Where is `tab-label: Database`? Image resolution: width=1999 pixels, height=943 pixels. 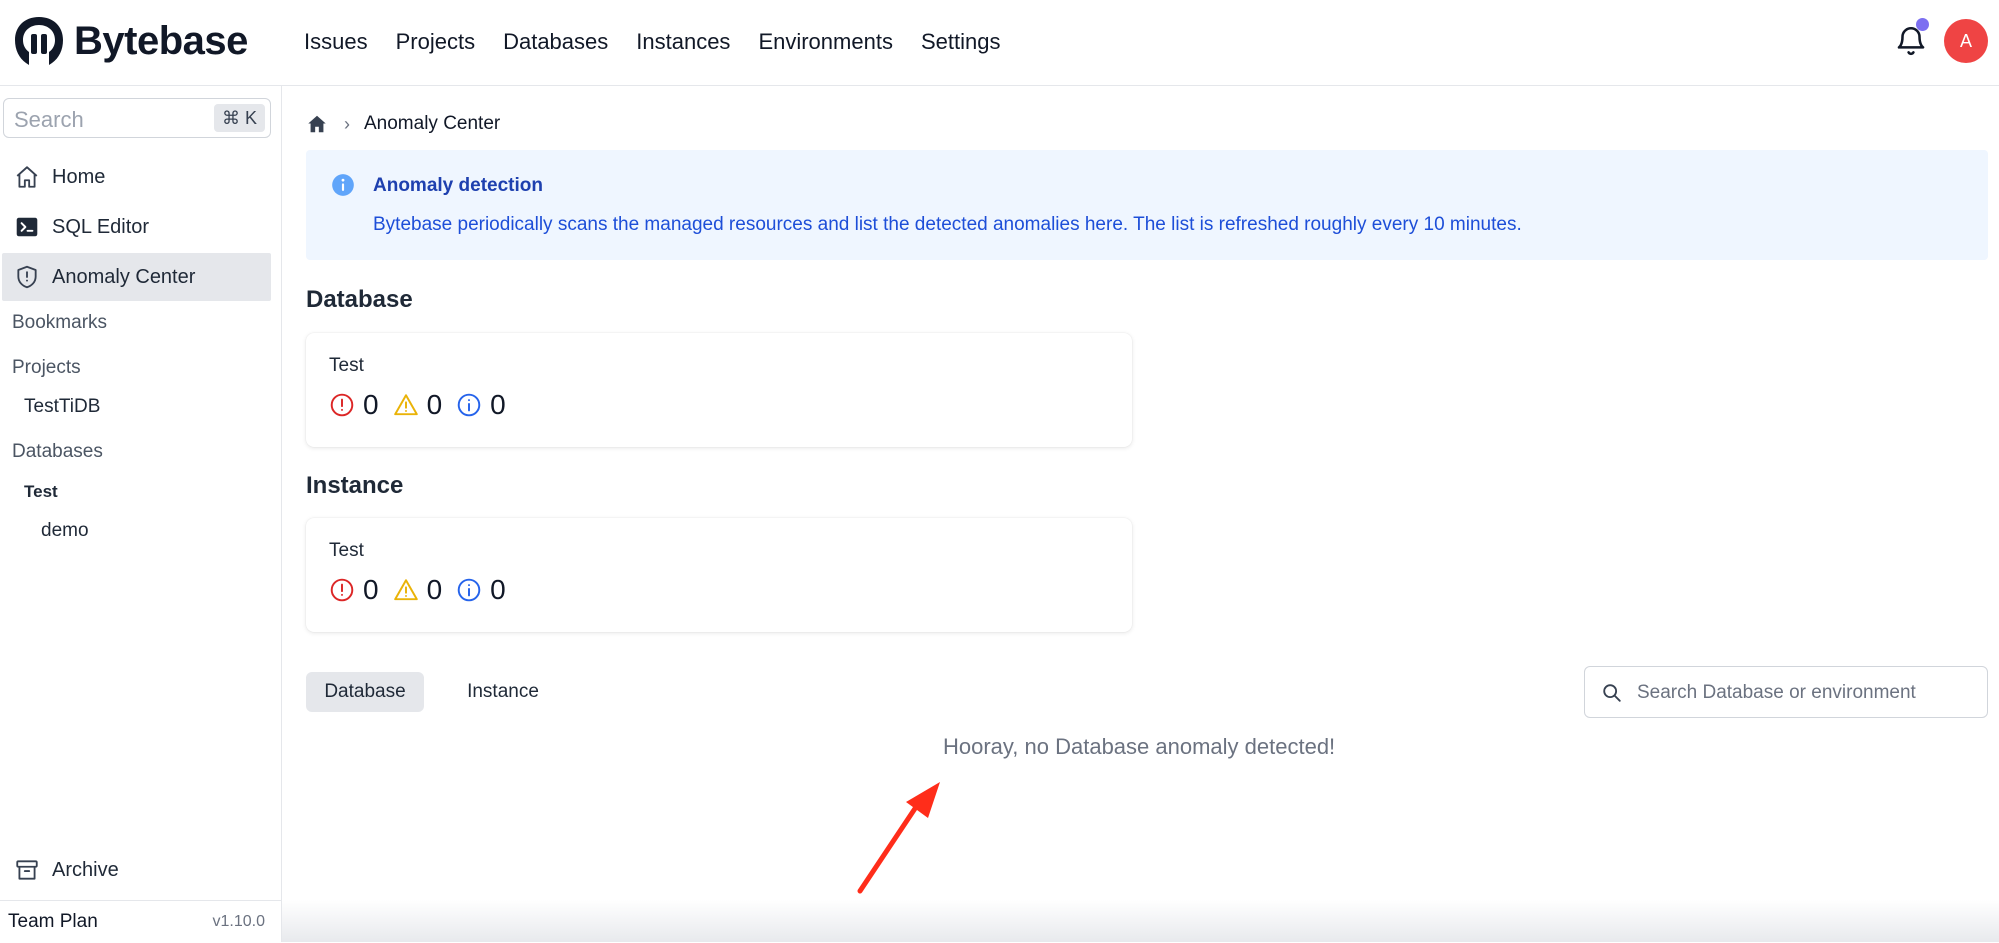
tab-label: Database is located at coordinates (365, 691).